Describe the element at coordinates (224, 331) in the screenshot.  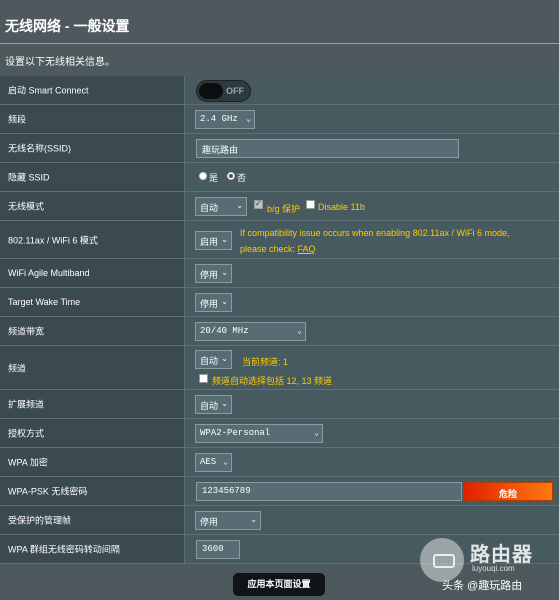
I see `bandwidth-value: 20/40 MHz` at that location.